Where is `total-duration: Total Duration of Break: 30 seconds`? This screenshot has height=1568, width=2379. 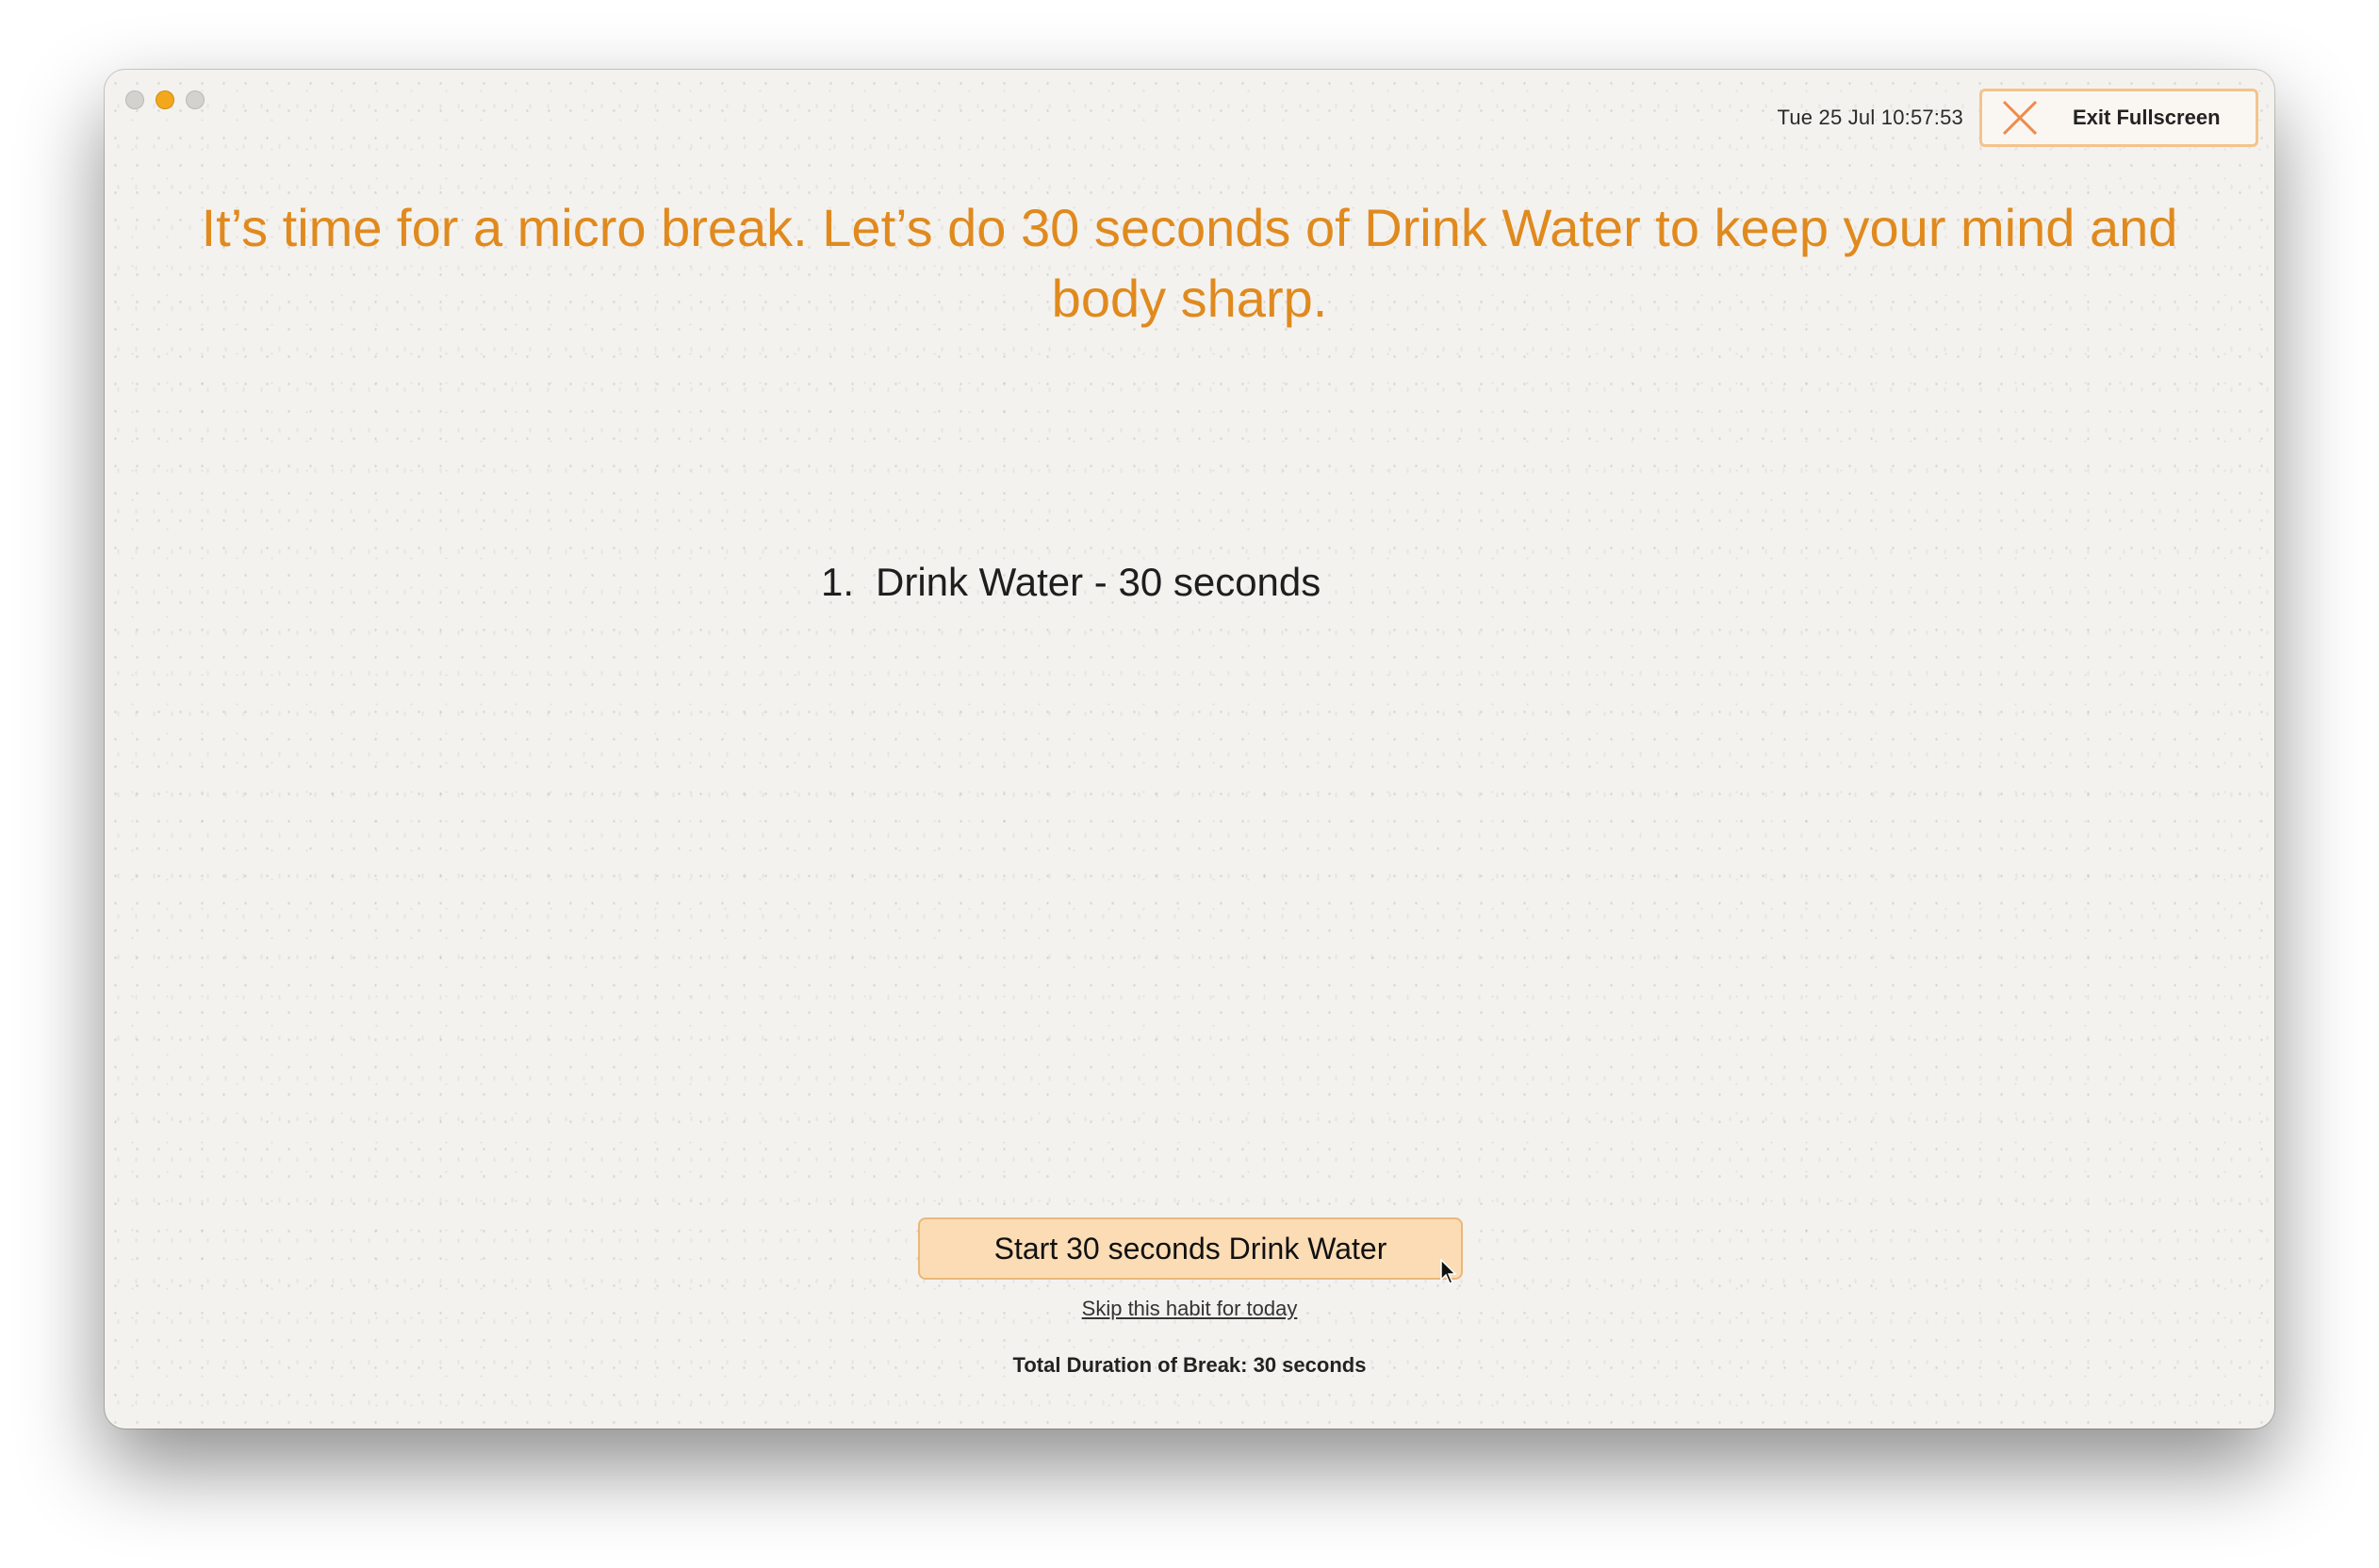 total-duration: Total Duration of Break: 30 seconds is located at coordinates (1189, 1365).